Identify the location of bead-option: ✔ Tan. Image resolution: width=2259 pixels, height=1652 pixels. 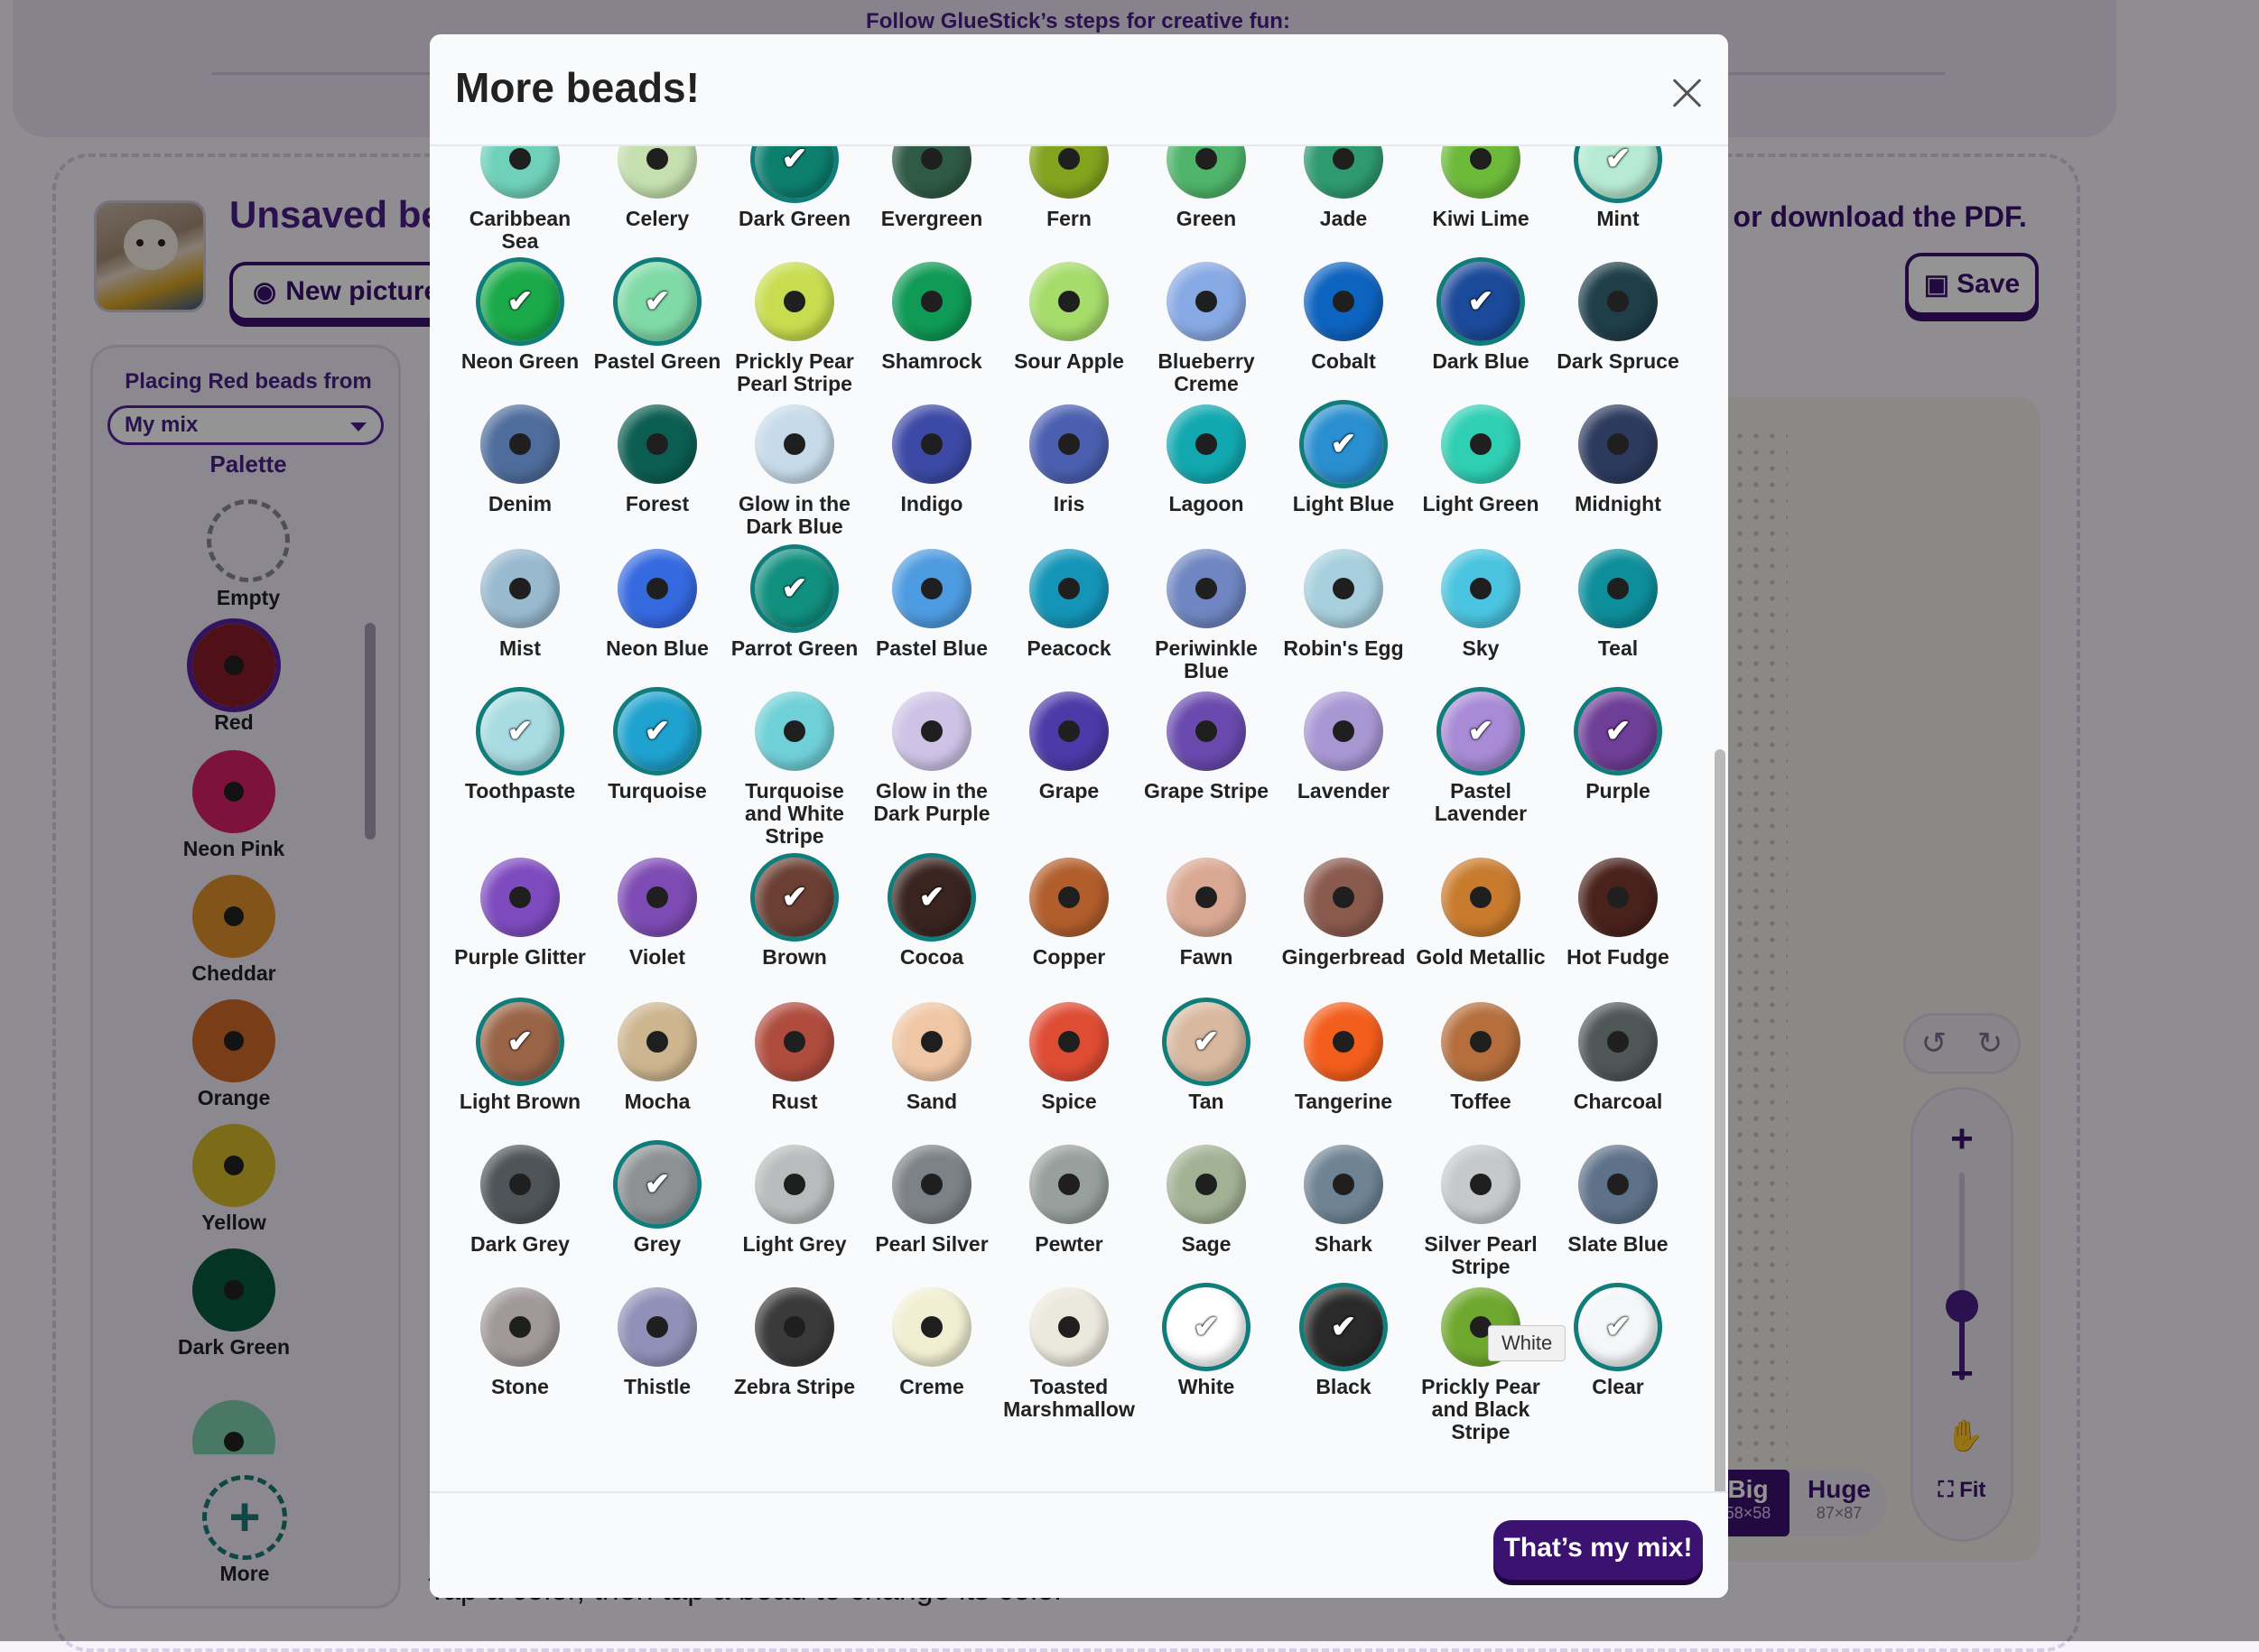
(1206, 1055).